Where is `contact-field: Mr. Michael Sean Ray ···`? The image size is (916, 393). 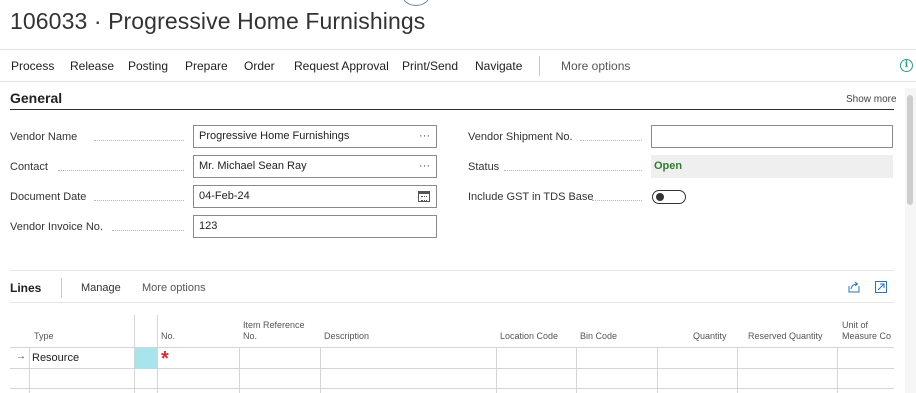
contact-field: Mr. Michael Sean Ray ··· is located at coordinates (315, 166).